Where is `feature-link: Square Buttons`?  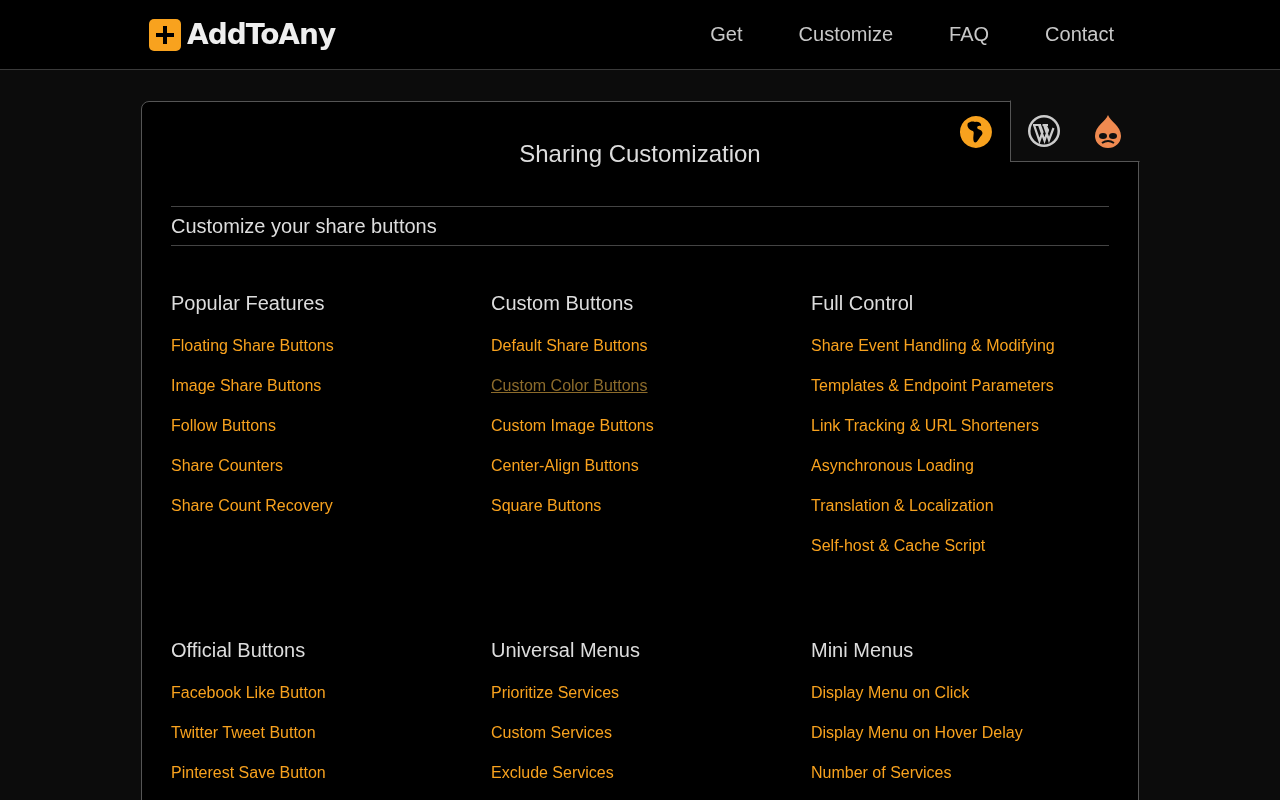 feature-link: Square Buttons is located at coordinates (546, 506).